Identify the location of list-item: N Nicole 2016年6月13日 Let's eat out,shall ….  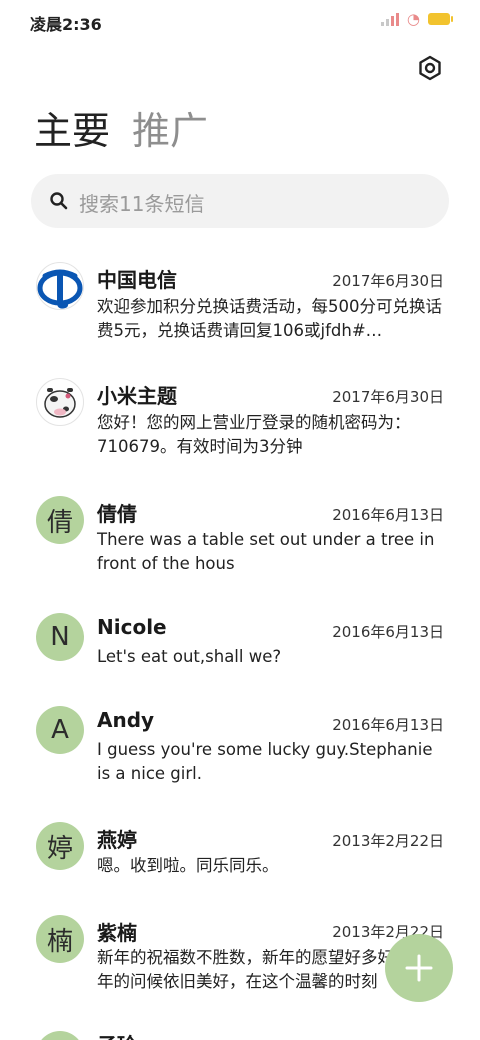
(240, 647).